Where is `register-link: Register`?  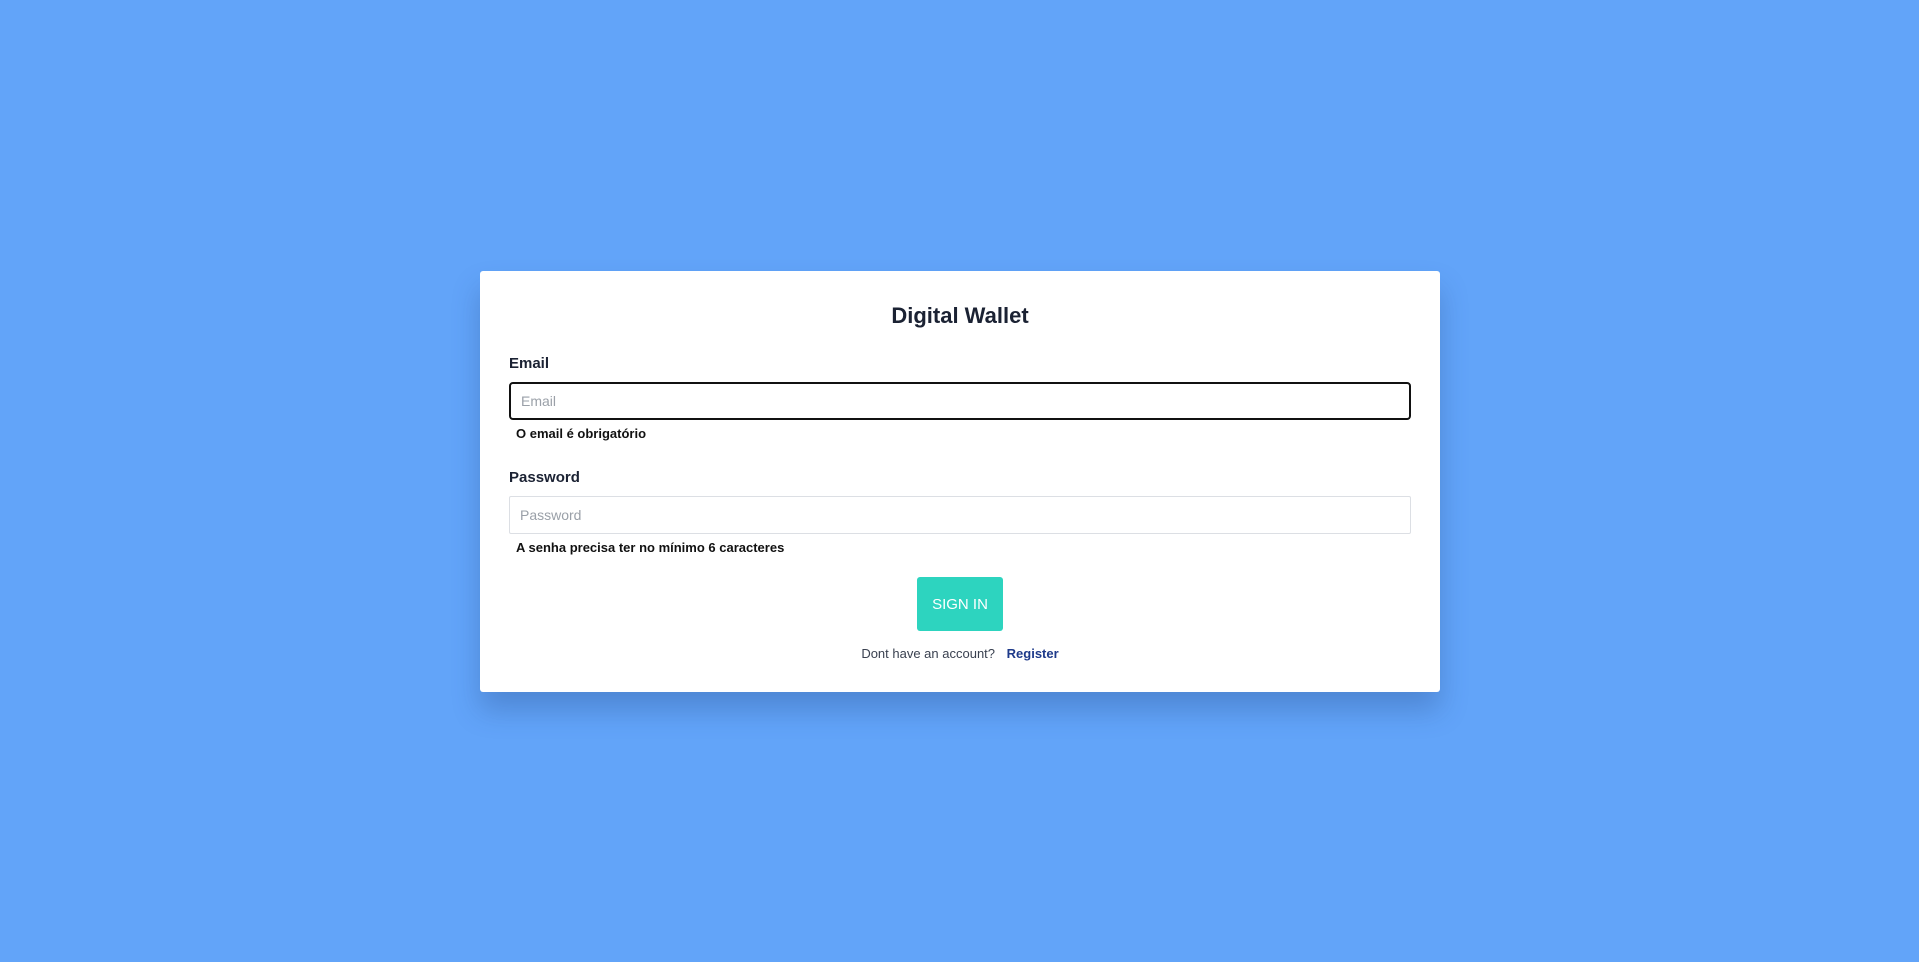
register-link: Register is located at coordinates (1033, 653).